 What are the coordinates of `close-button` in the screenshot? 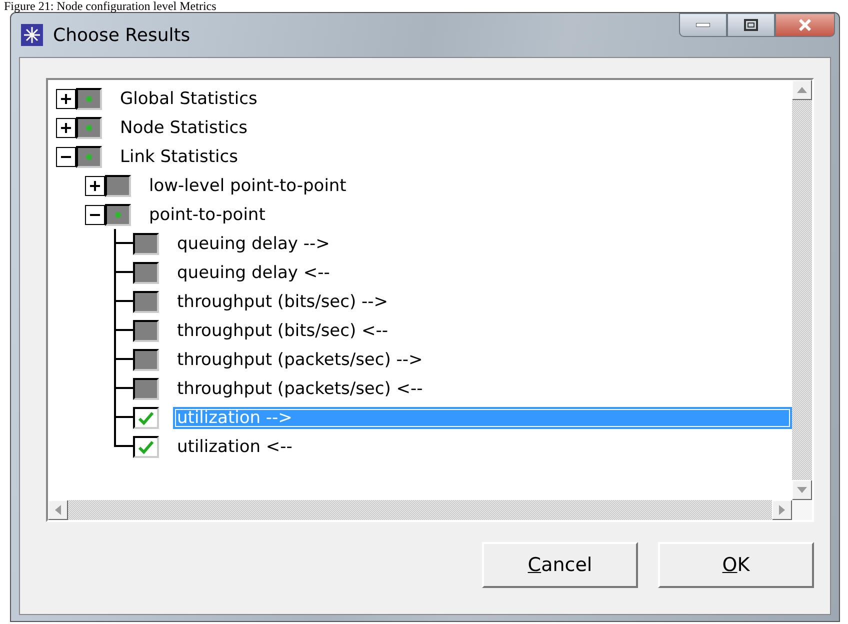 It's located at (805, 25).